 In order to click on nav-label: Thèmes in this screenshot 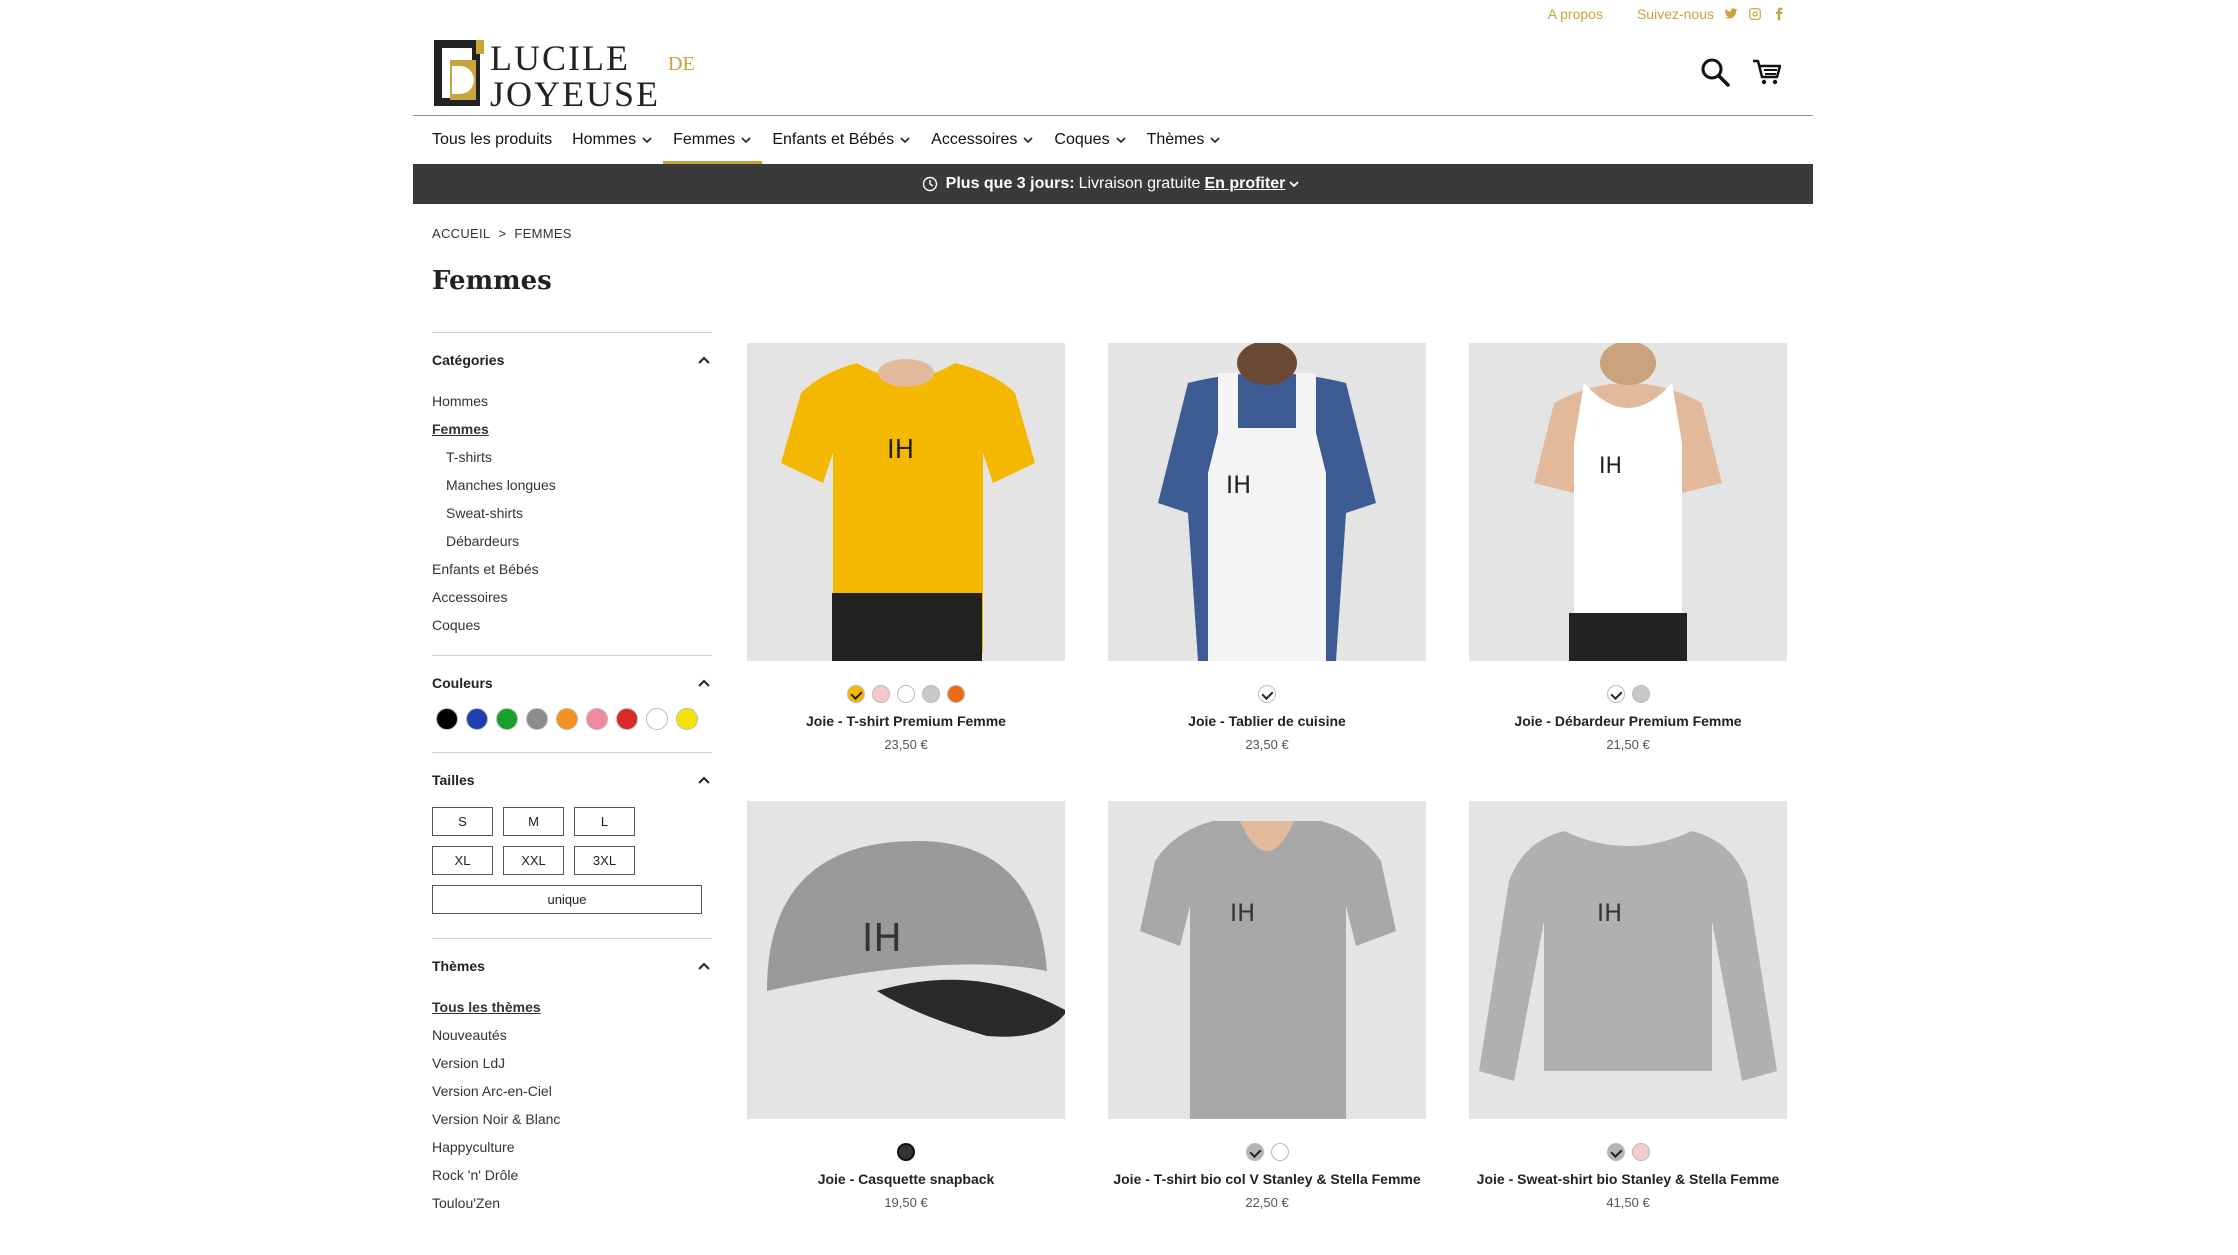, I will do `click(1175, 139)`.